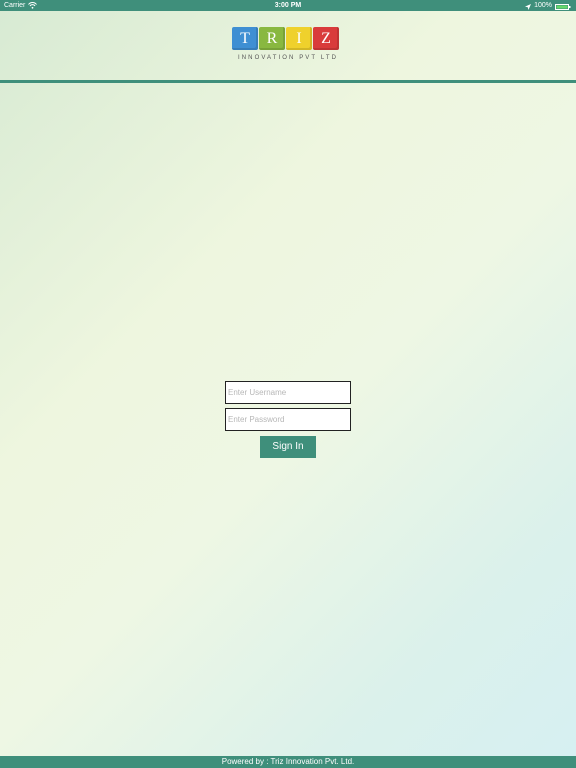 This screenshot has width=576, height=768. I want to click on status-bar: Carrier 3:00 PM 100%, so click(288, 5).